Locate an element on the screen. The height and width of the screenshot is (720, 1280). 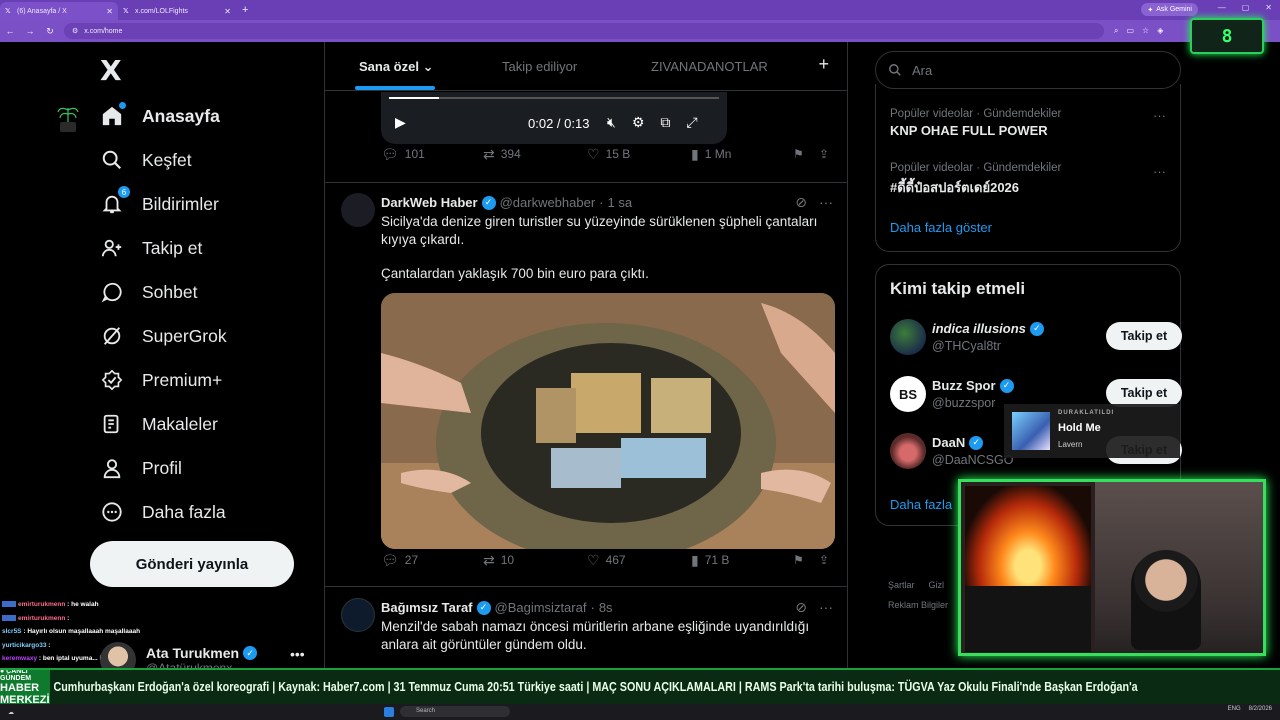
clock: 8/2/2026 is located at coordinates (1260, 709).